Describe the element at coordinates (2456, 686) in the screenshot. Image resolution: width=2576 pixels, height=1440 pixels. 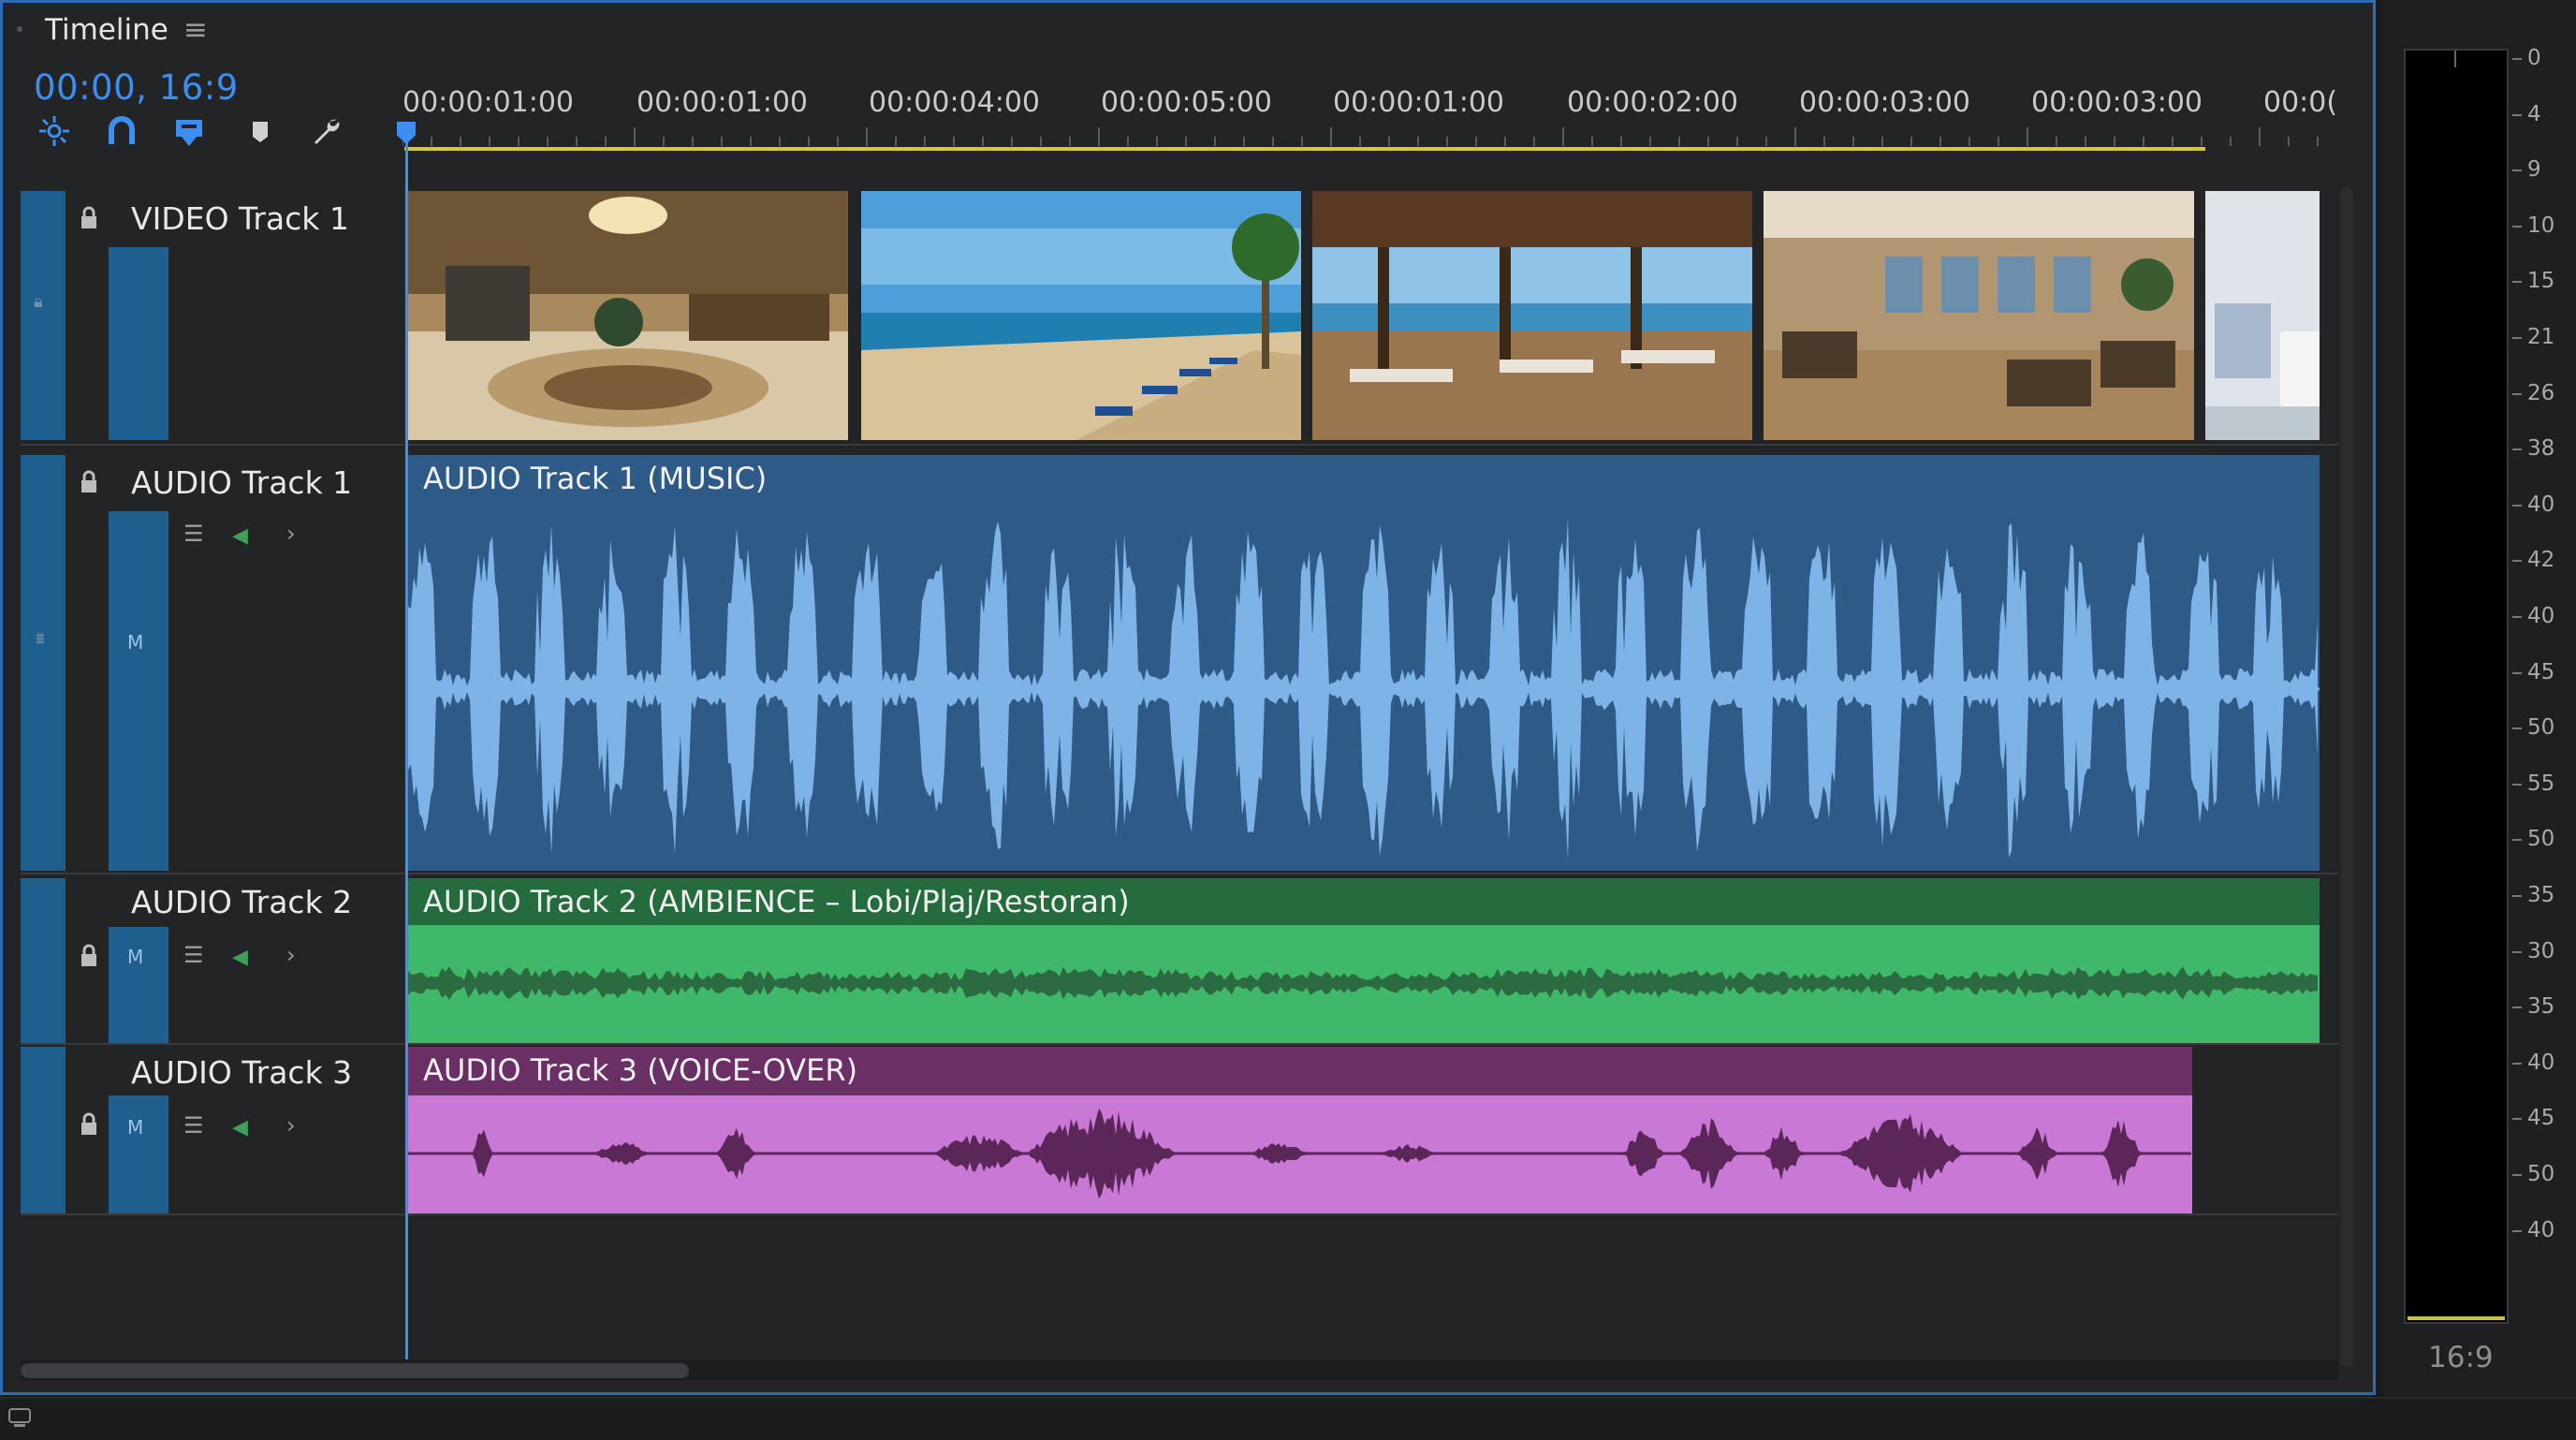
I see `audio-meter-bar` at that location.